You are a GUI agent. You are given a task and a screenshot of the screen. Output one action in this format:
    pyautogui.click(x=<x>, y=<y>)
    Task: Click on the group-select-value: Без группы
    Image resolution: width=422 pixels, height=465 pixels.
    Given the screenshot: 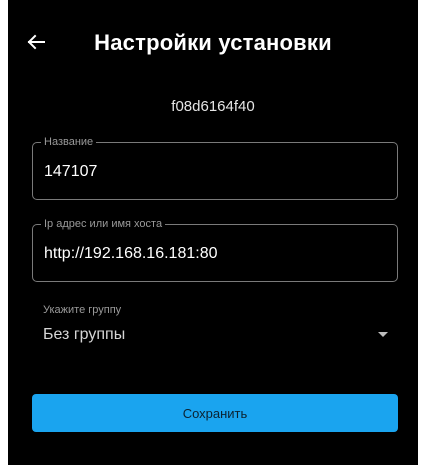 What is the action you would take?
    pyautogui.click(x=84, y=335)
    